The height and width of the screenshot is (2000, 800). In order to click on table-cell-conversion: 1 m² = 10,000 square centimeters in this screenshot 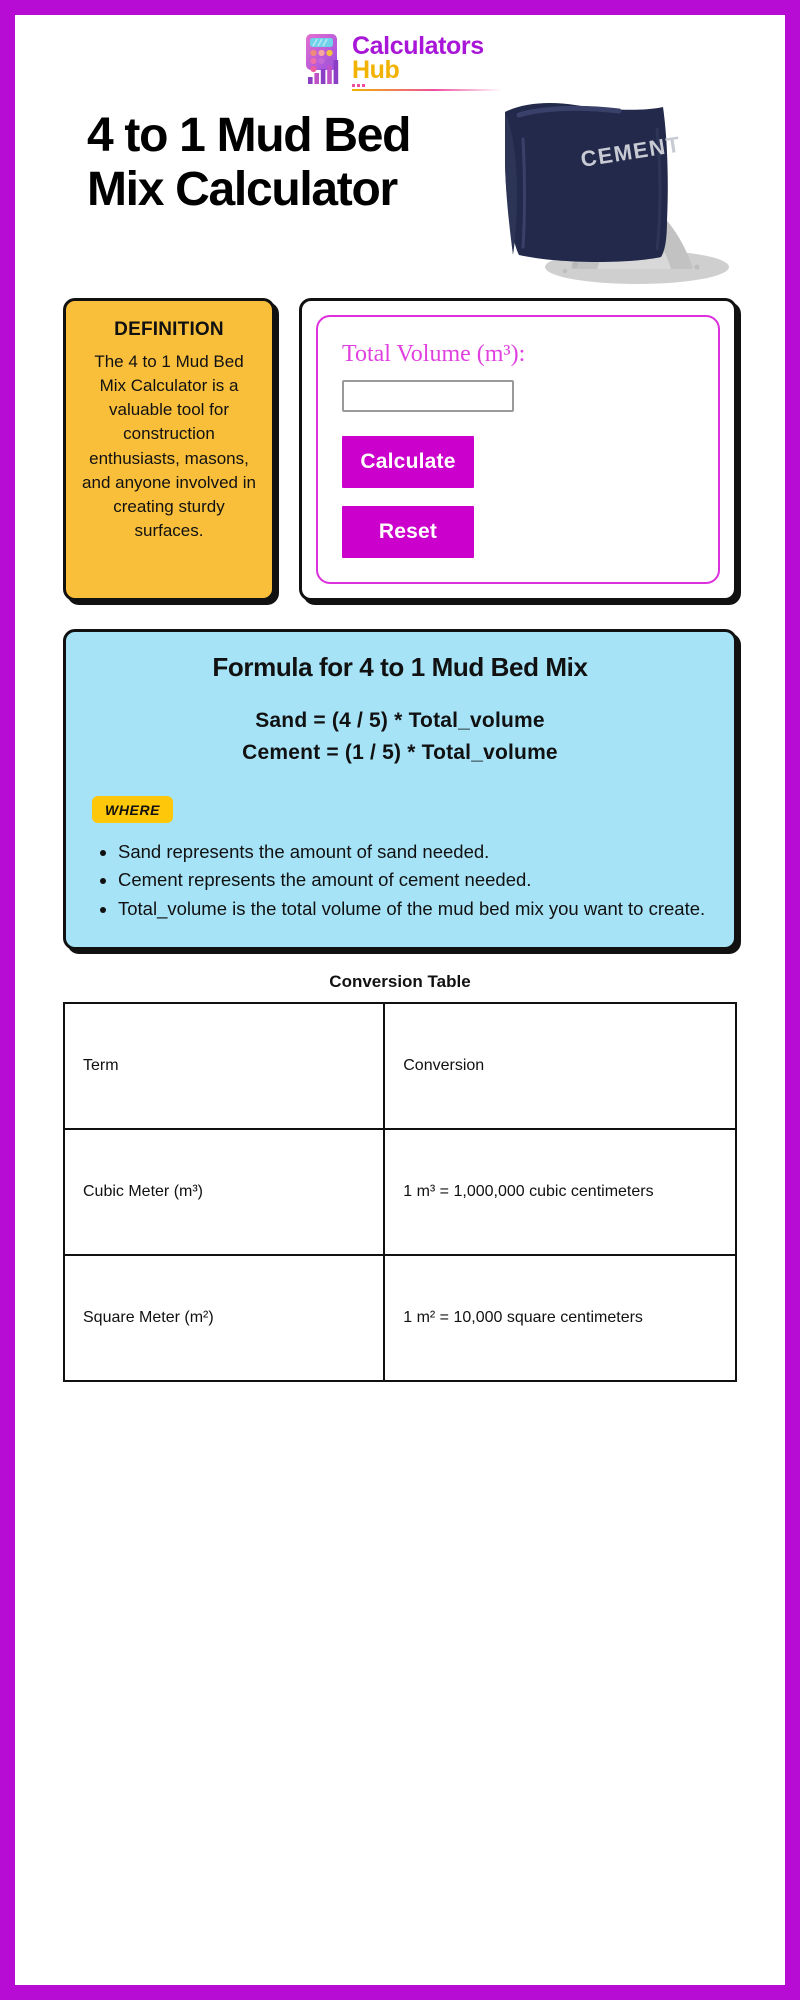, I will do `click(560, 1317)`.